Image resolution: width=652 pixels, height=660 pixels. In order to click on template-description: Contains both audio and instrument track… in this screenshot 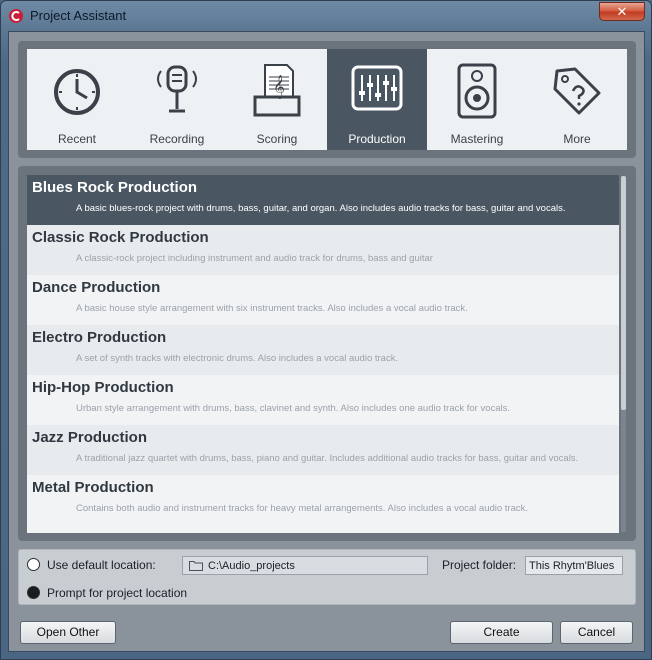, I will do `click(302, 508)`.